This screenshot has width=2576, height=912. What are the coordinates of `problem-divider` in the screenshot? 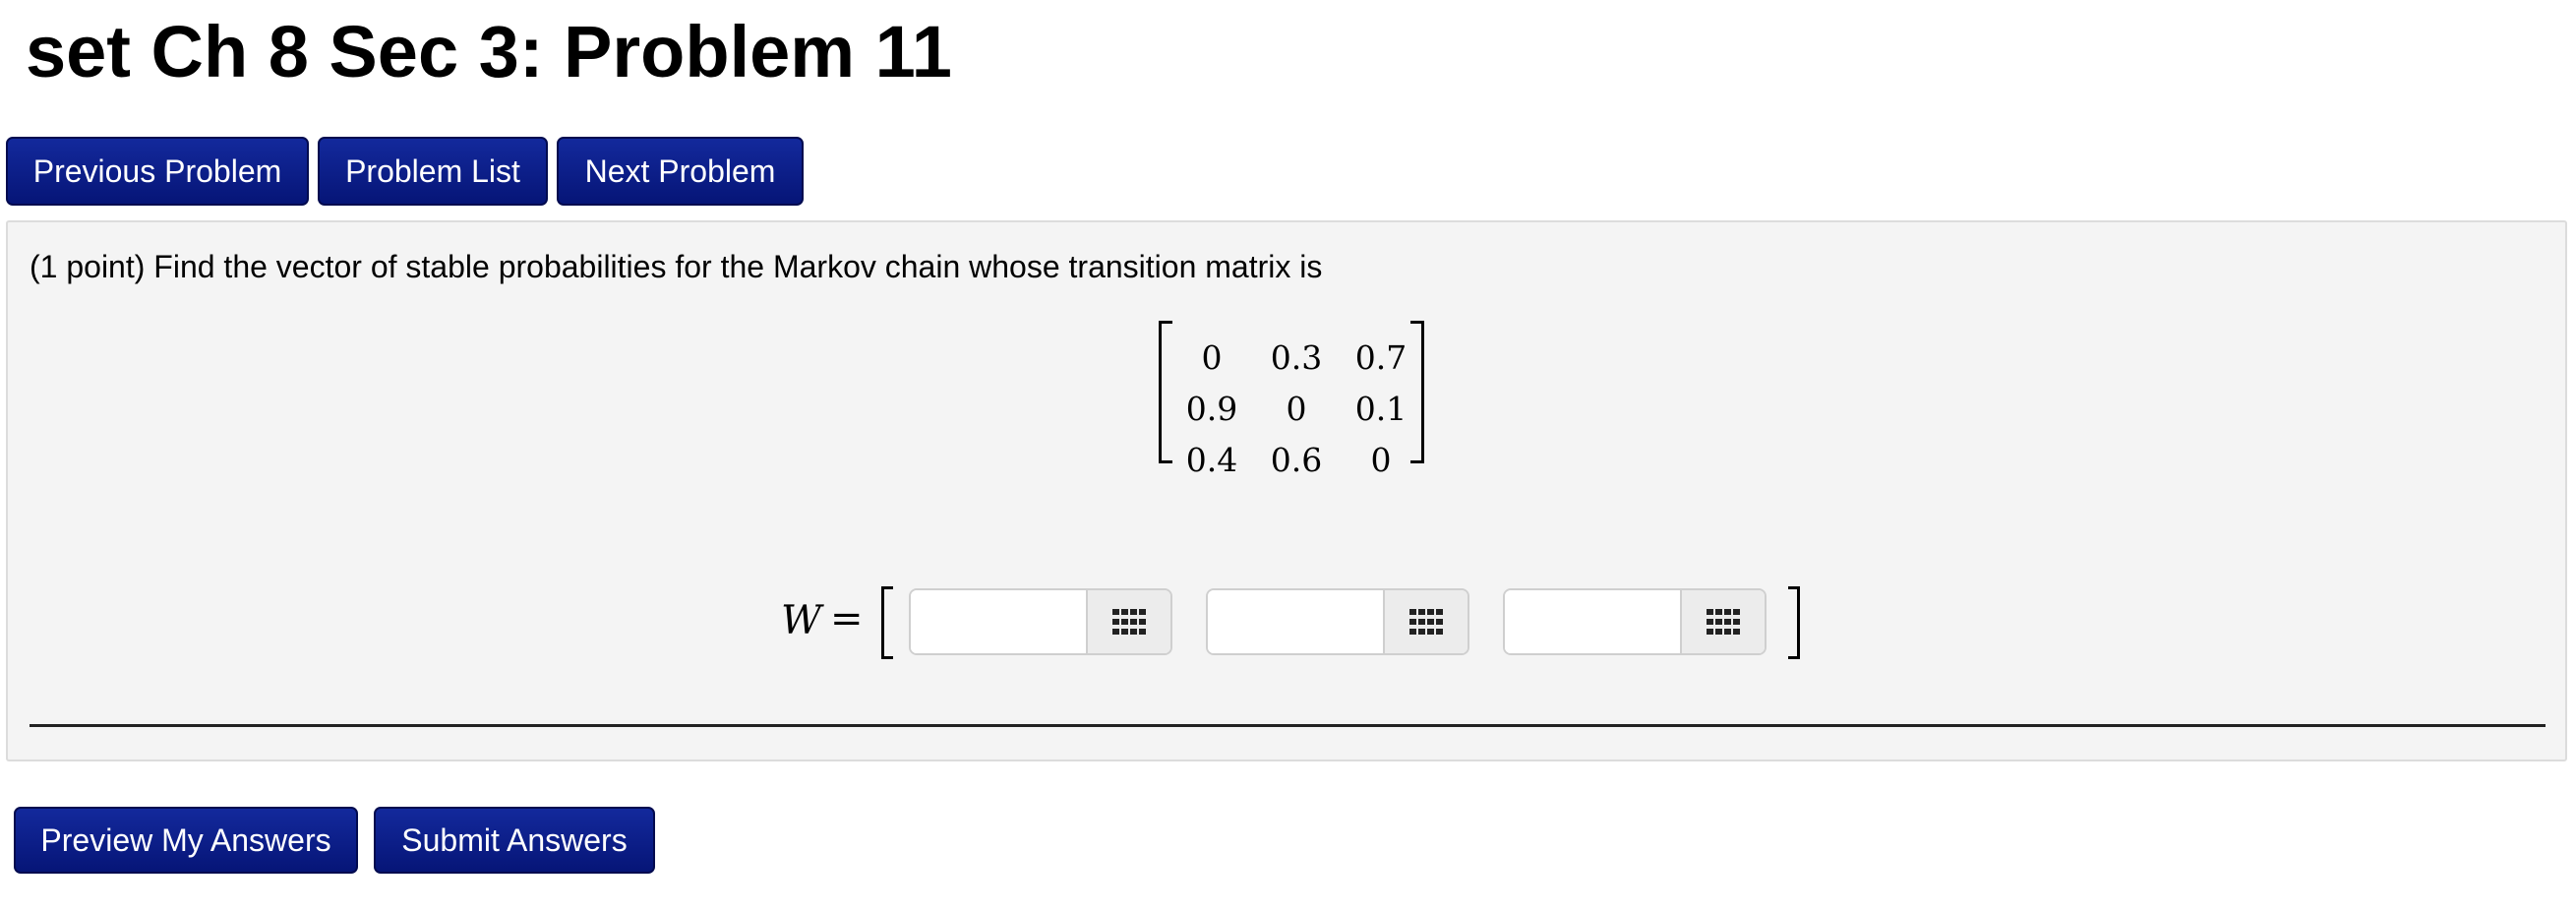 It's located at (1288, 725).